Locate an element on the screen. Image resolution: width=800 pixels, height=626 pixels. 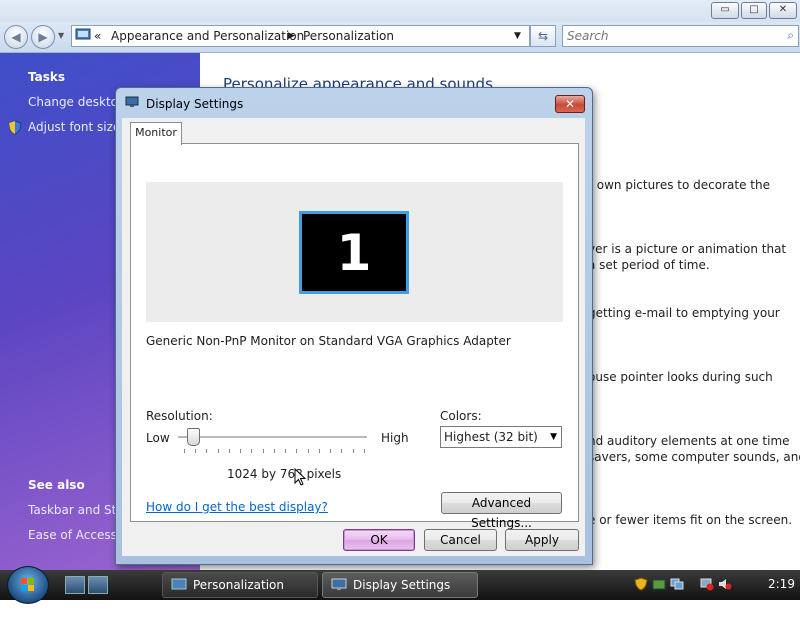
ok-button: OK is located at coordinates (379, 540).